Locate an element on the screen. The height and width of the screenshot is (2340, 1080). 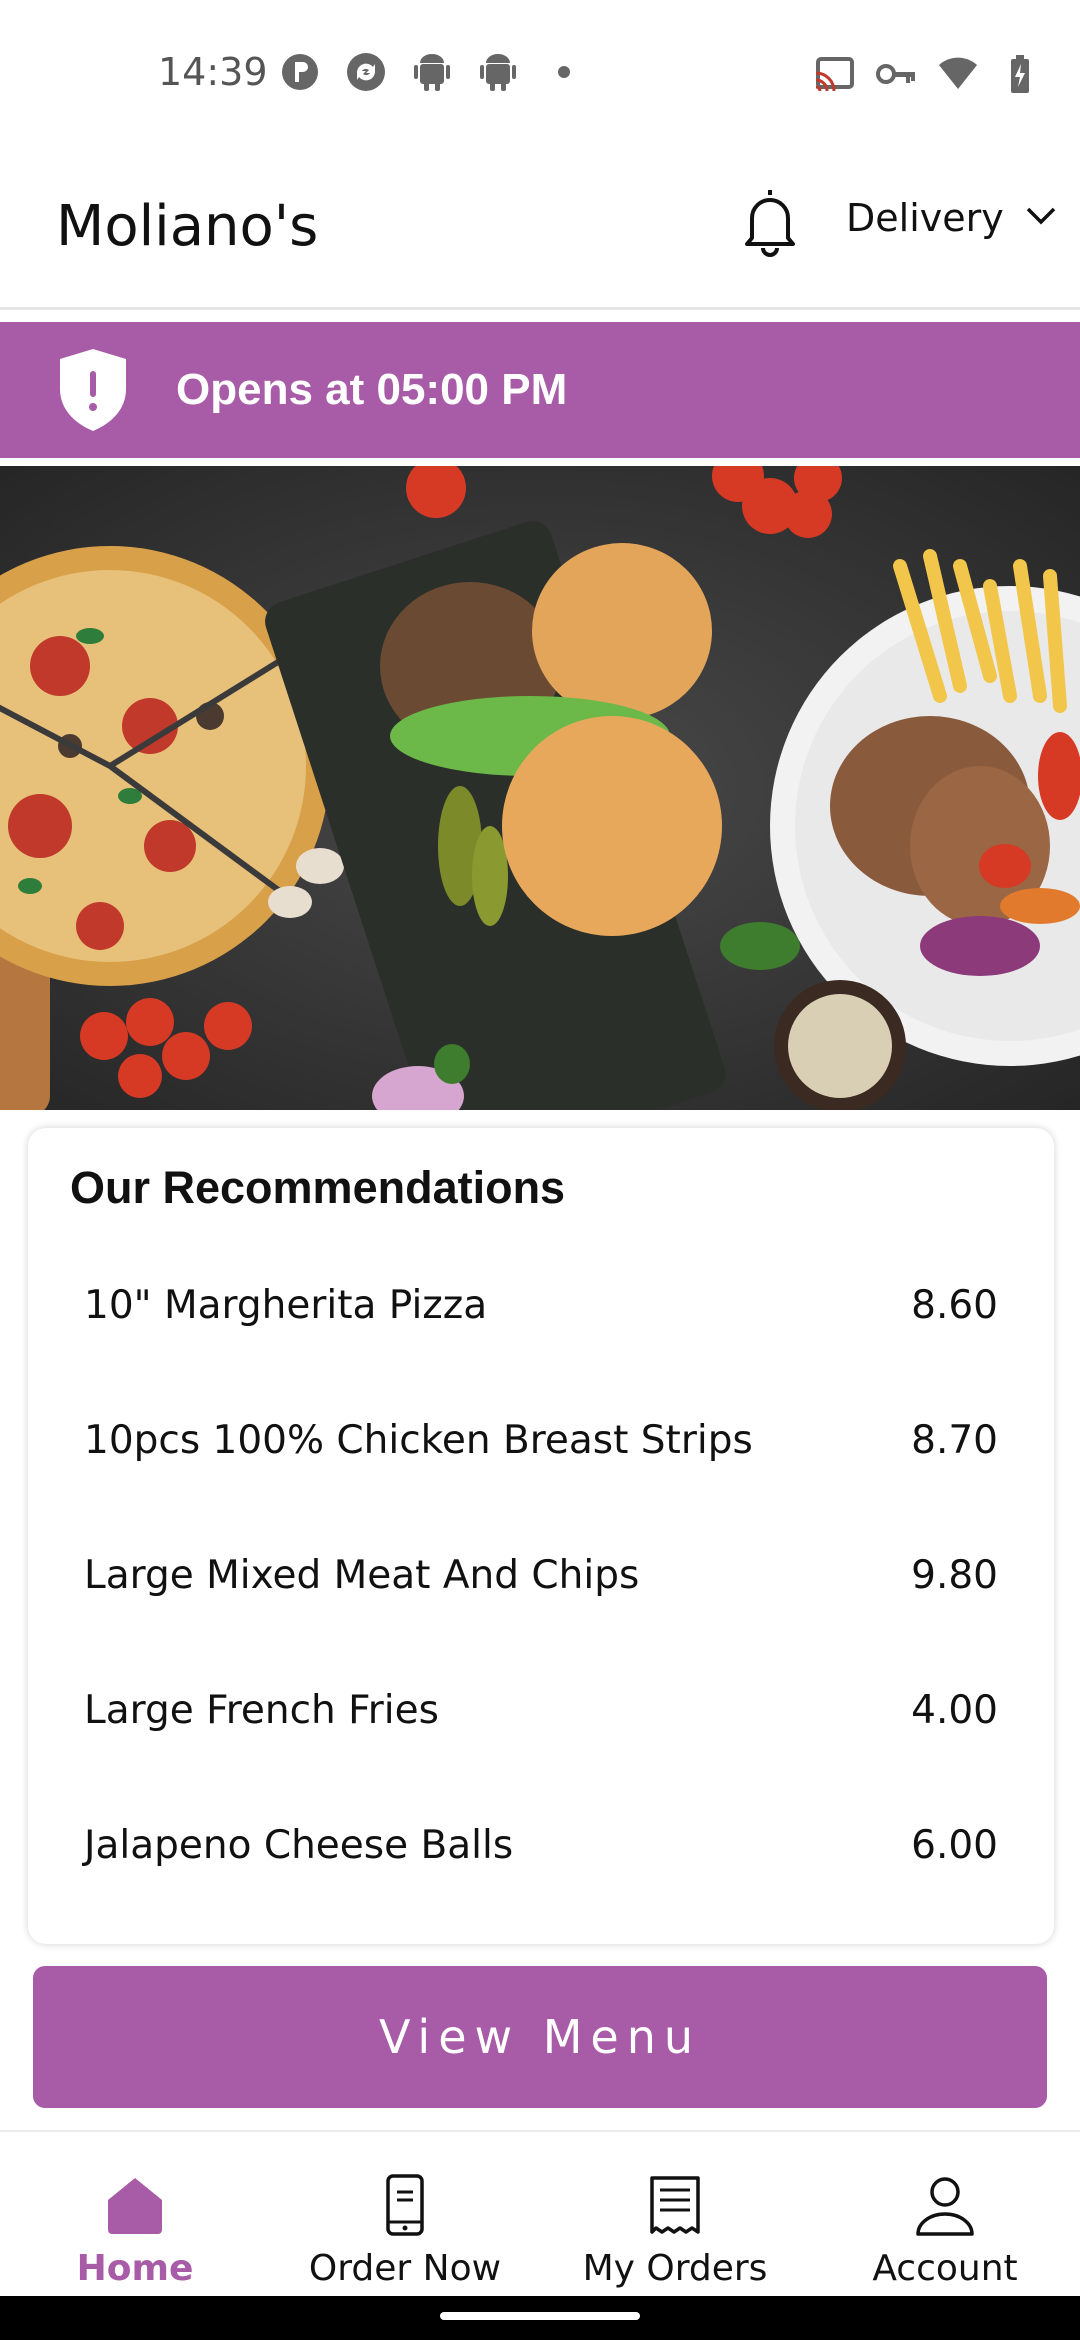
item-price: 6.00 is located at coordinates (954, 1845).